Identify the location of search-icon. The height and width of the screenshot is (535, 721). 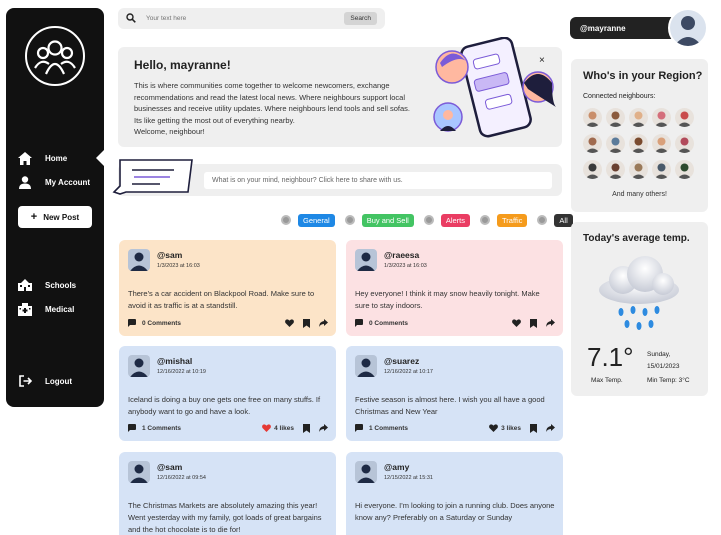
(131, 19).